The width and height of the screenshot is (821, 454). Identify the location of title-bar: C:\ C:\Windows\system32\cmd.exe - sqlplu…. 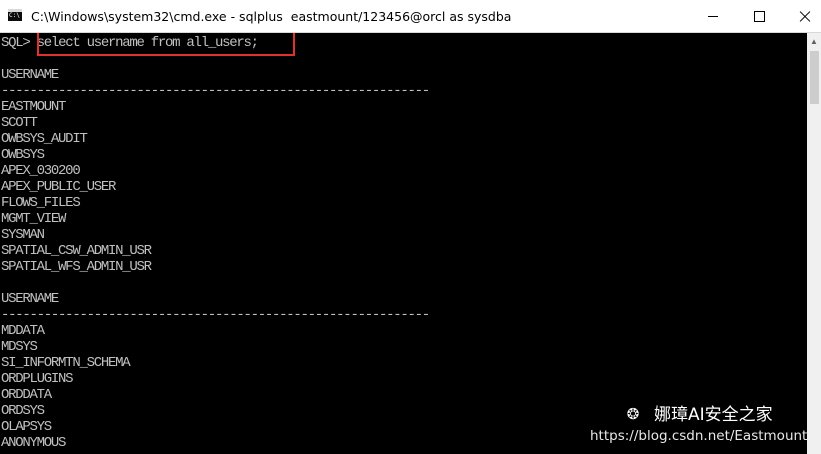
(410, 16).